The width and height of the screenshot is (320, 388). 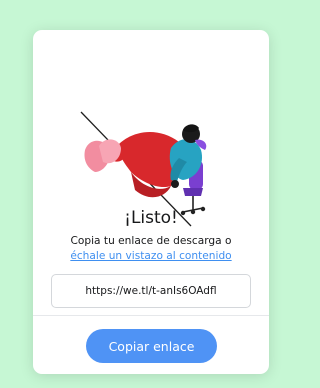 What do you see at coordinates (151, 346) in the screenshot?
I see `copy-link-button: Copiar enlace` at bounding box center [151, 346].